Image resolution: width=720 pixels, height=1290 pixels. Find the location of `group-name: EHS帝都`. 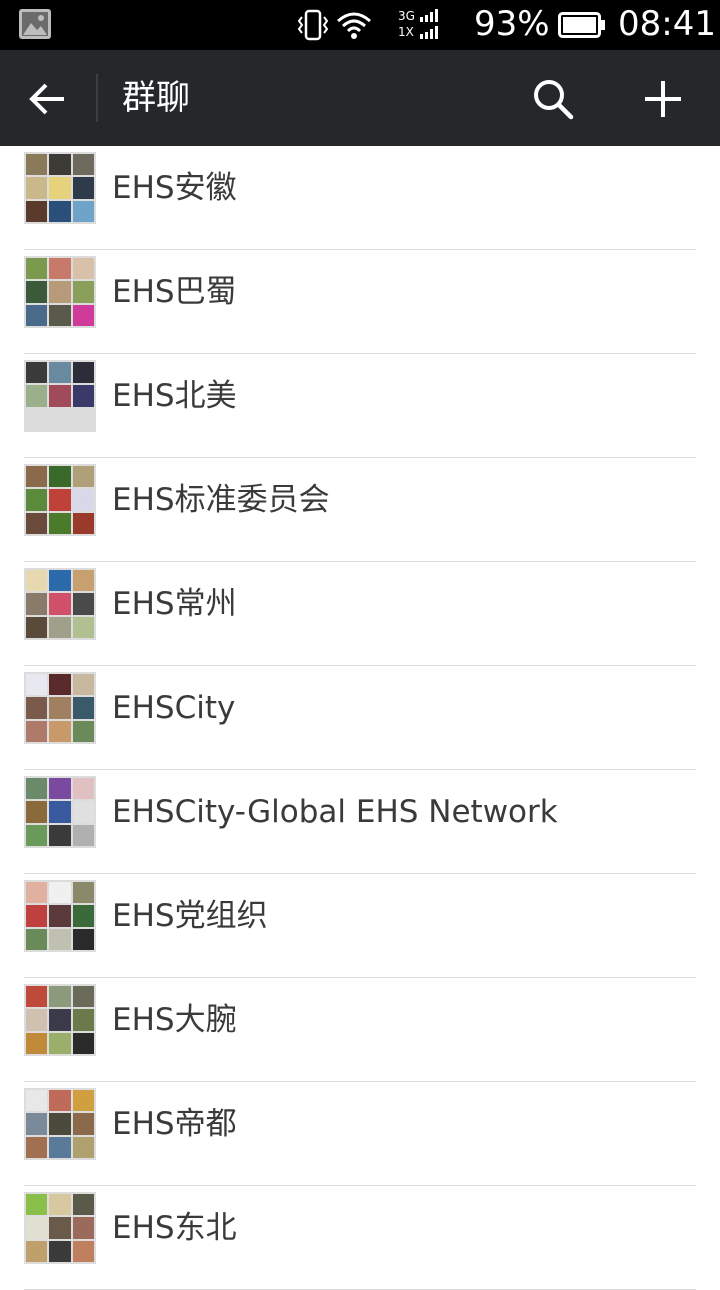

group-name: EHS帝都 is located at coordinates (174, 1124).